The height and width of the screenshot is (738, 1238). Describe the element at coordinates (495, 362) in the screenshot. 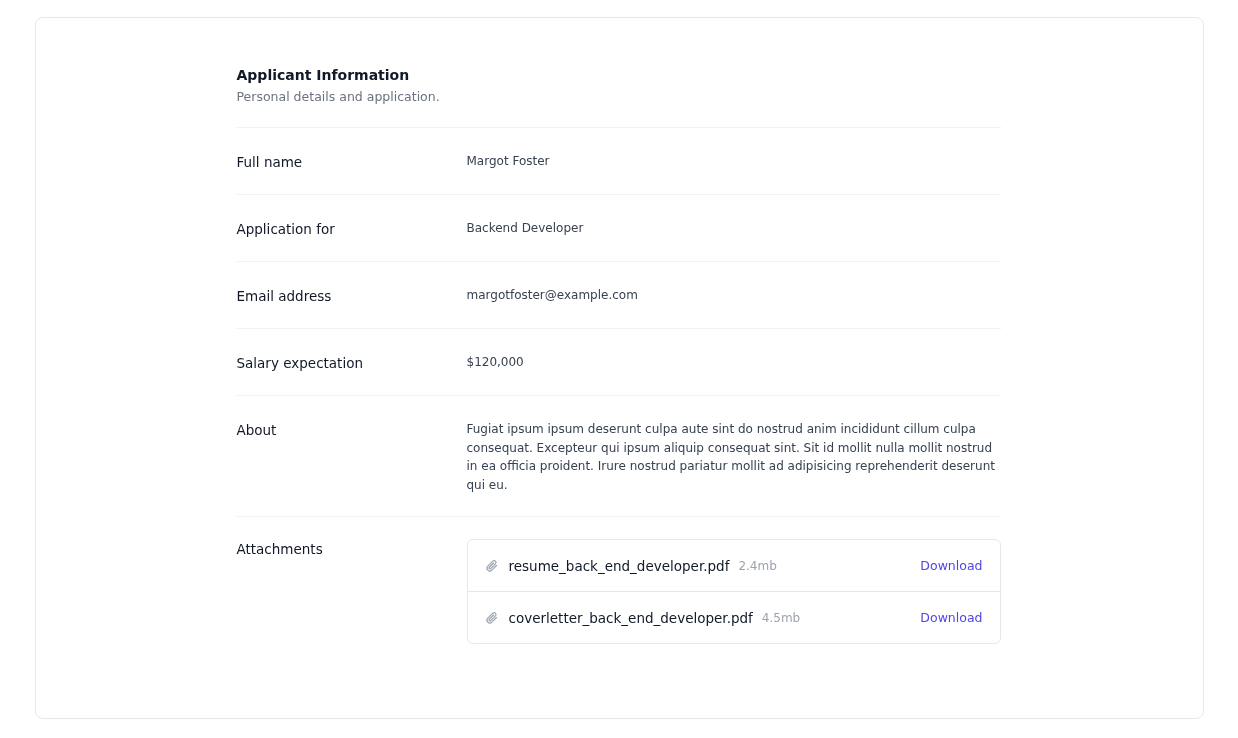

I see `field-value: $120,000` at that location.